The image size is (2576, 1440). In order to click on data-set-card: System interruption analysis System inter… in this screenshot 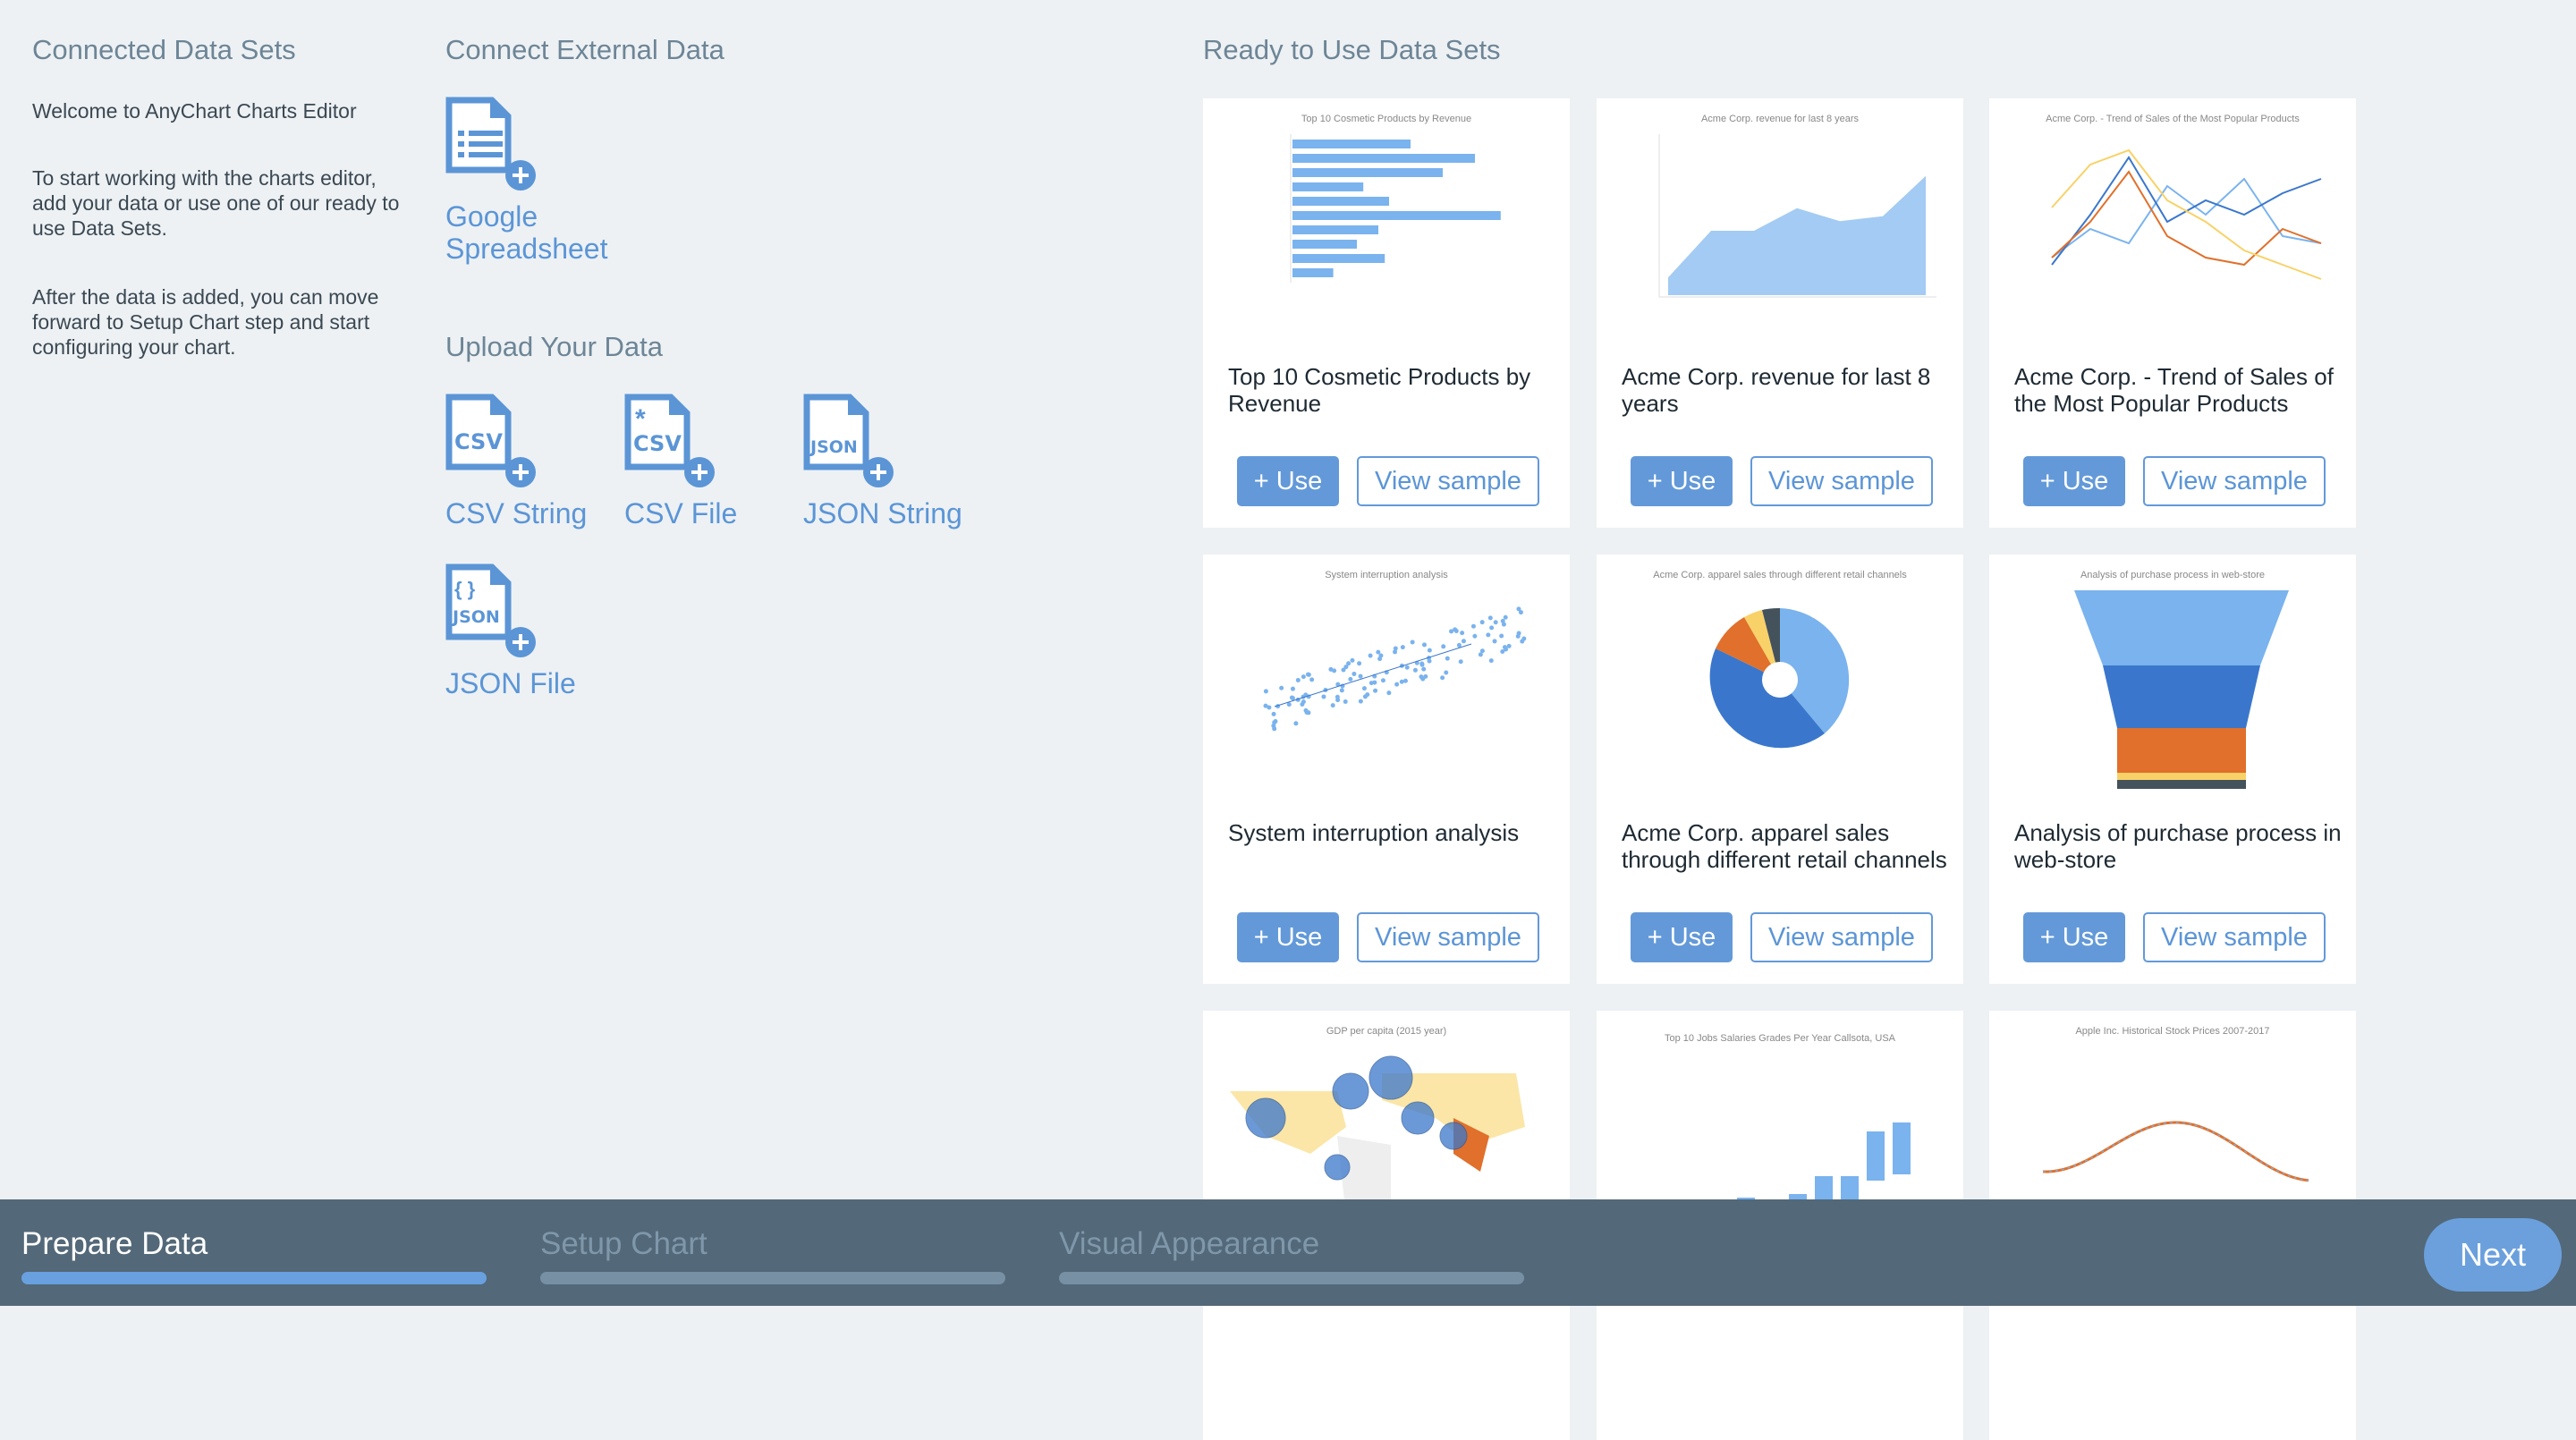, I will do `click(1386, 769)`.